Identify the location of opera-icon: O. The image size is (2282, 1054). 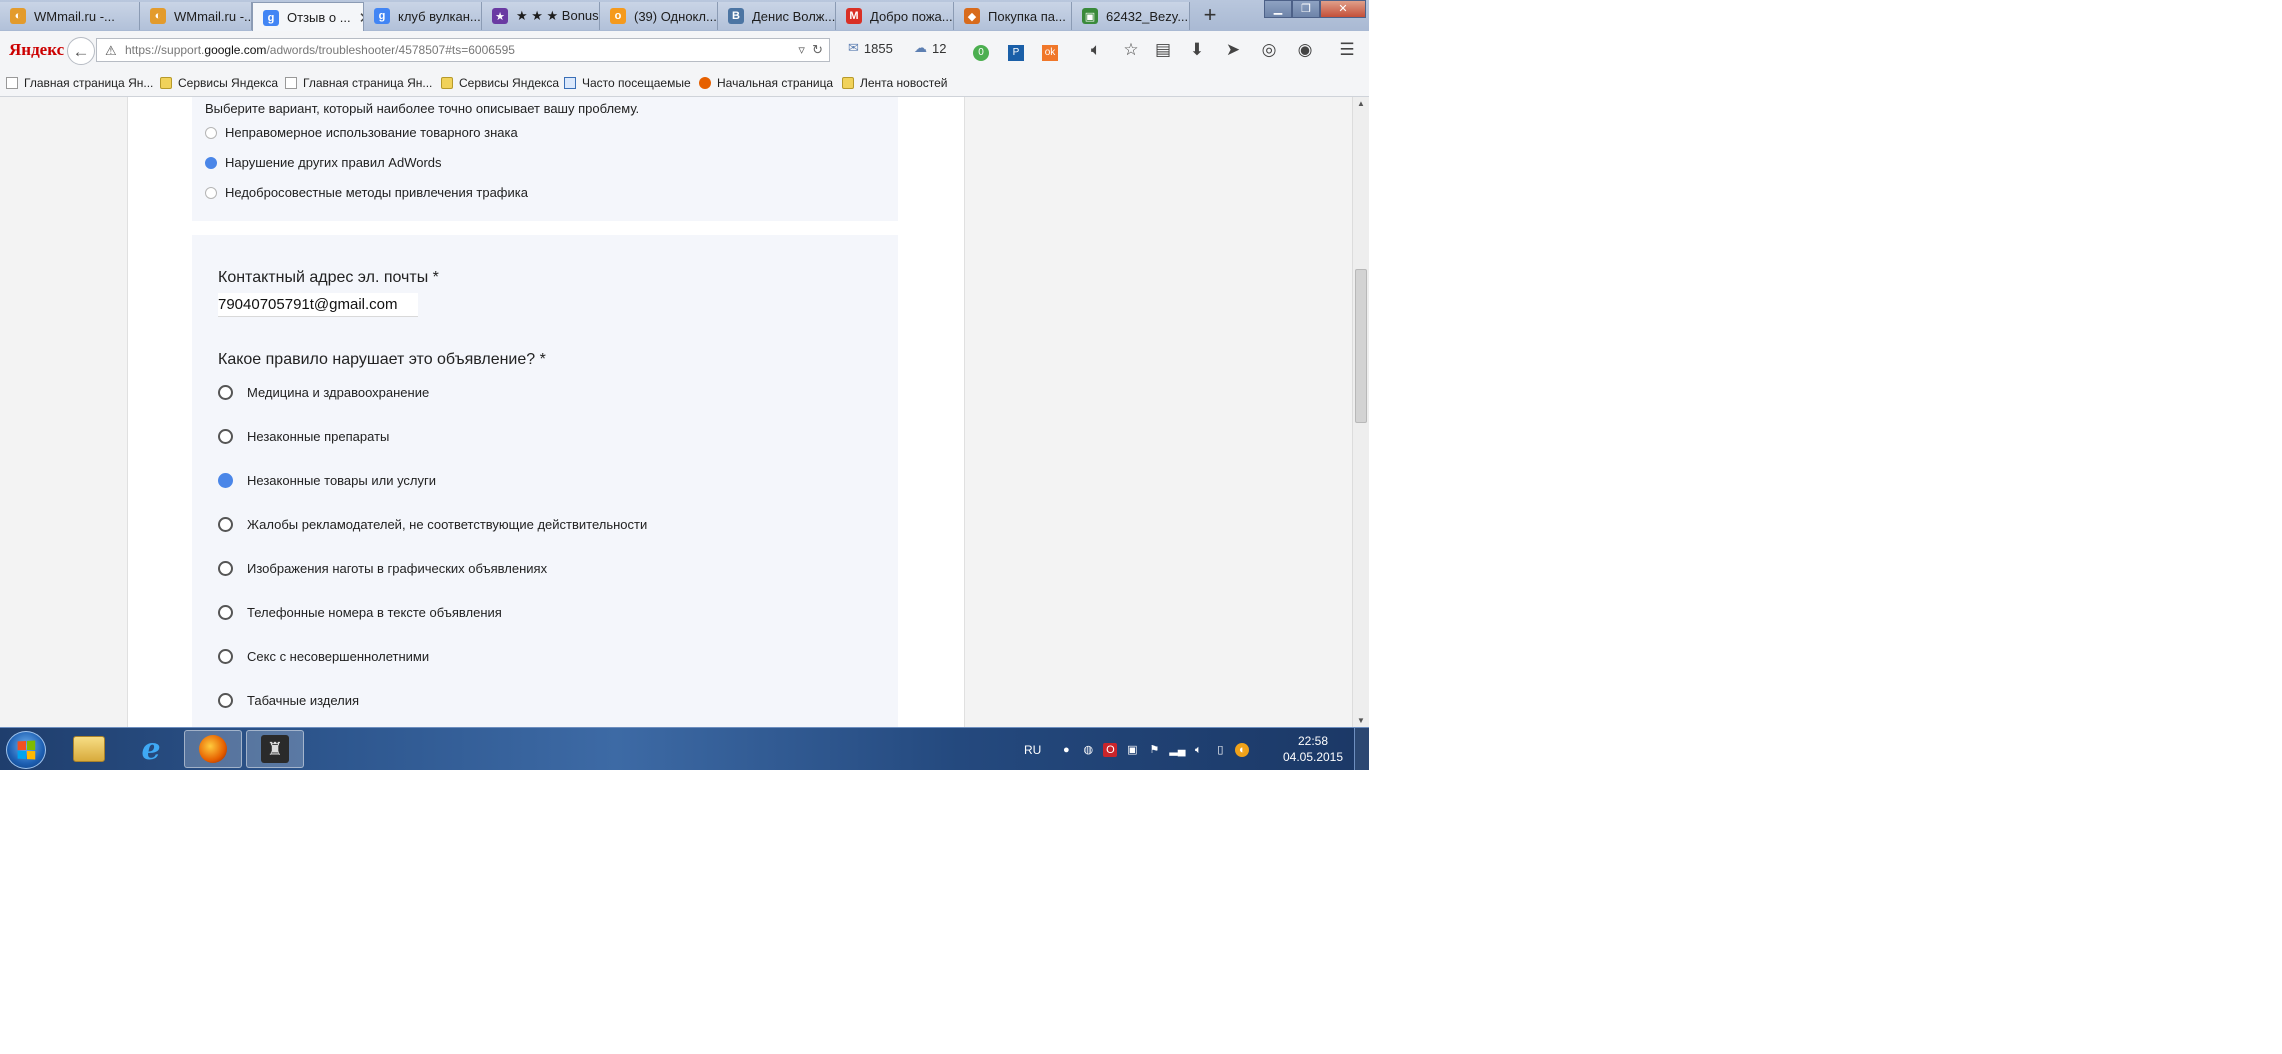
(1110, 749).